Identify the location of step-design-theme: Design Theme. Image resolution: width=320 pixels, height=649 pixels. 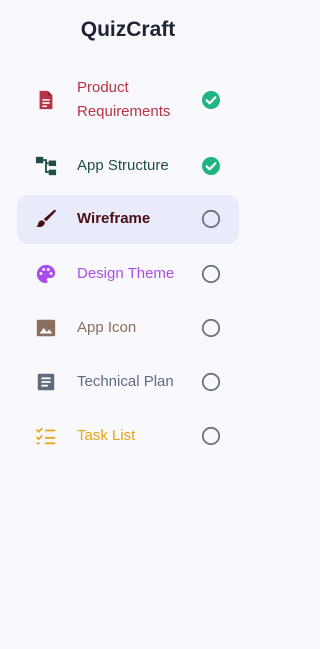
(128, 274).